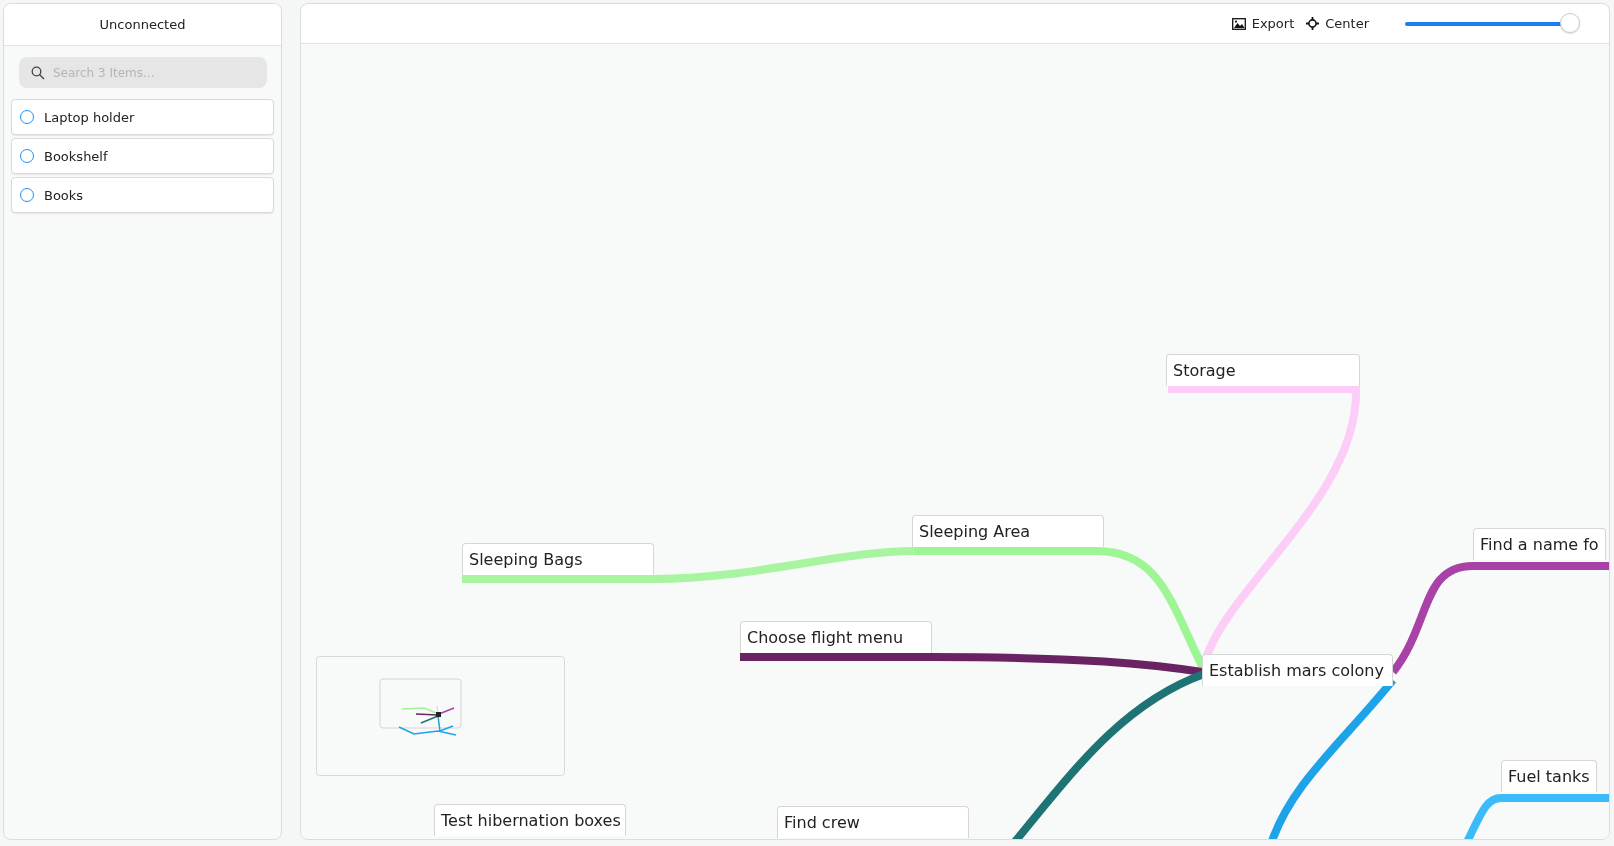 The height and width of the screenshot is (846, 1614). What do you see at coordinates (873, 822) in the screenshot?
I see `mindmap-node: Find crew` at bounding box center [873, 822].